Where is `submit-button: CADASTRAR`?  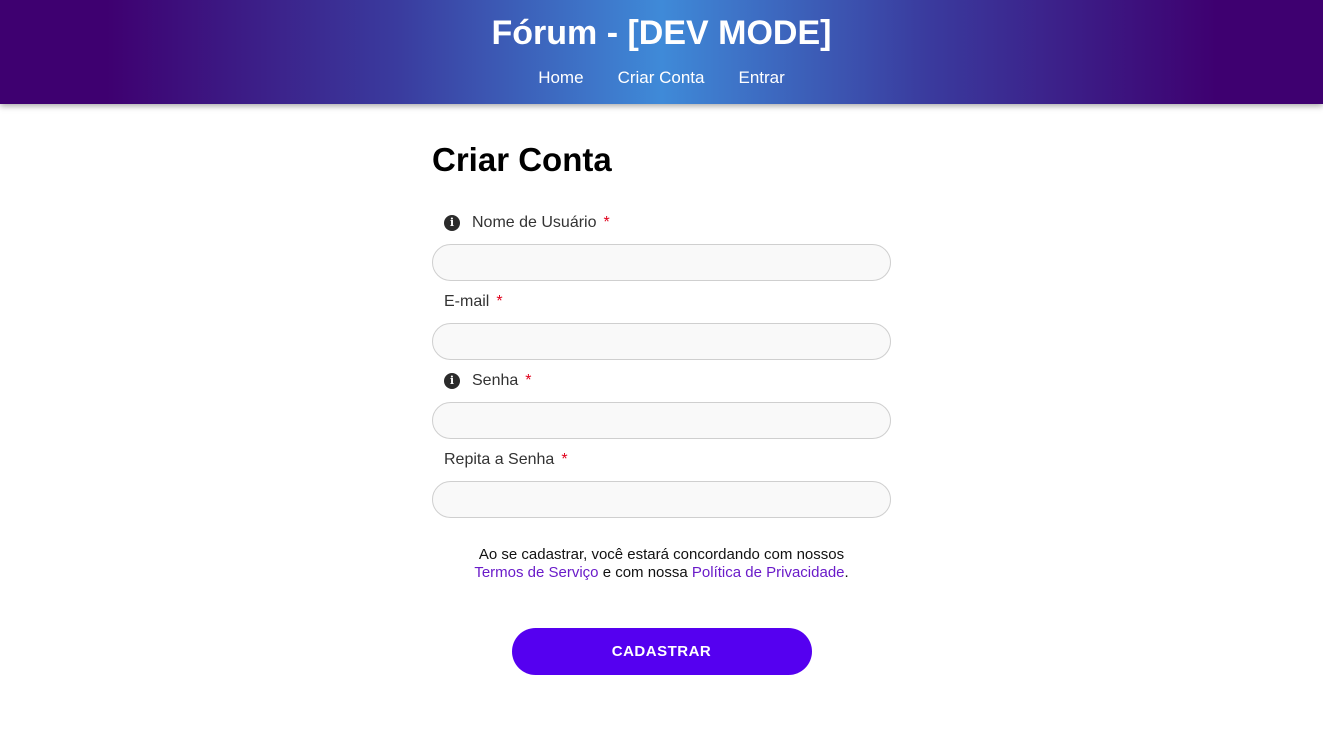
submit-button: CADASTRAR is located at coordinates (661, 651).